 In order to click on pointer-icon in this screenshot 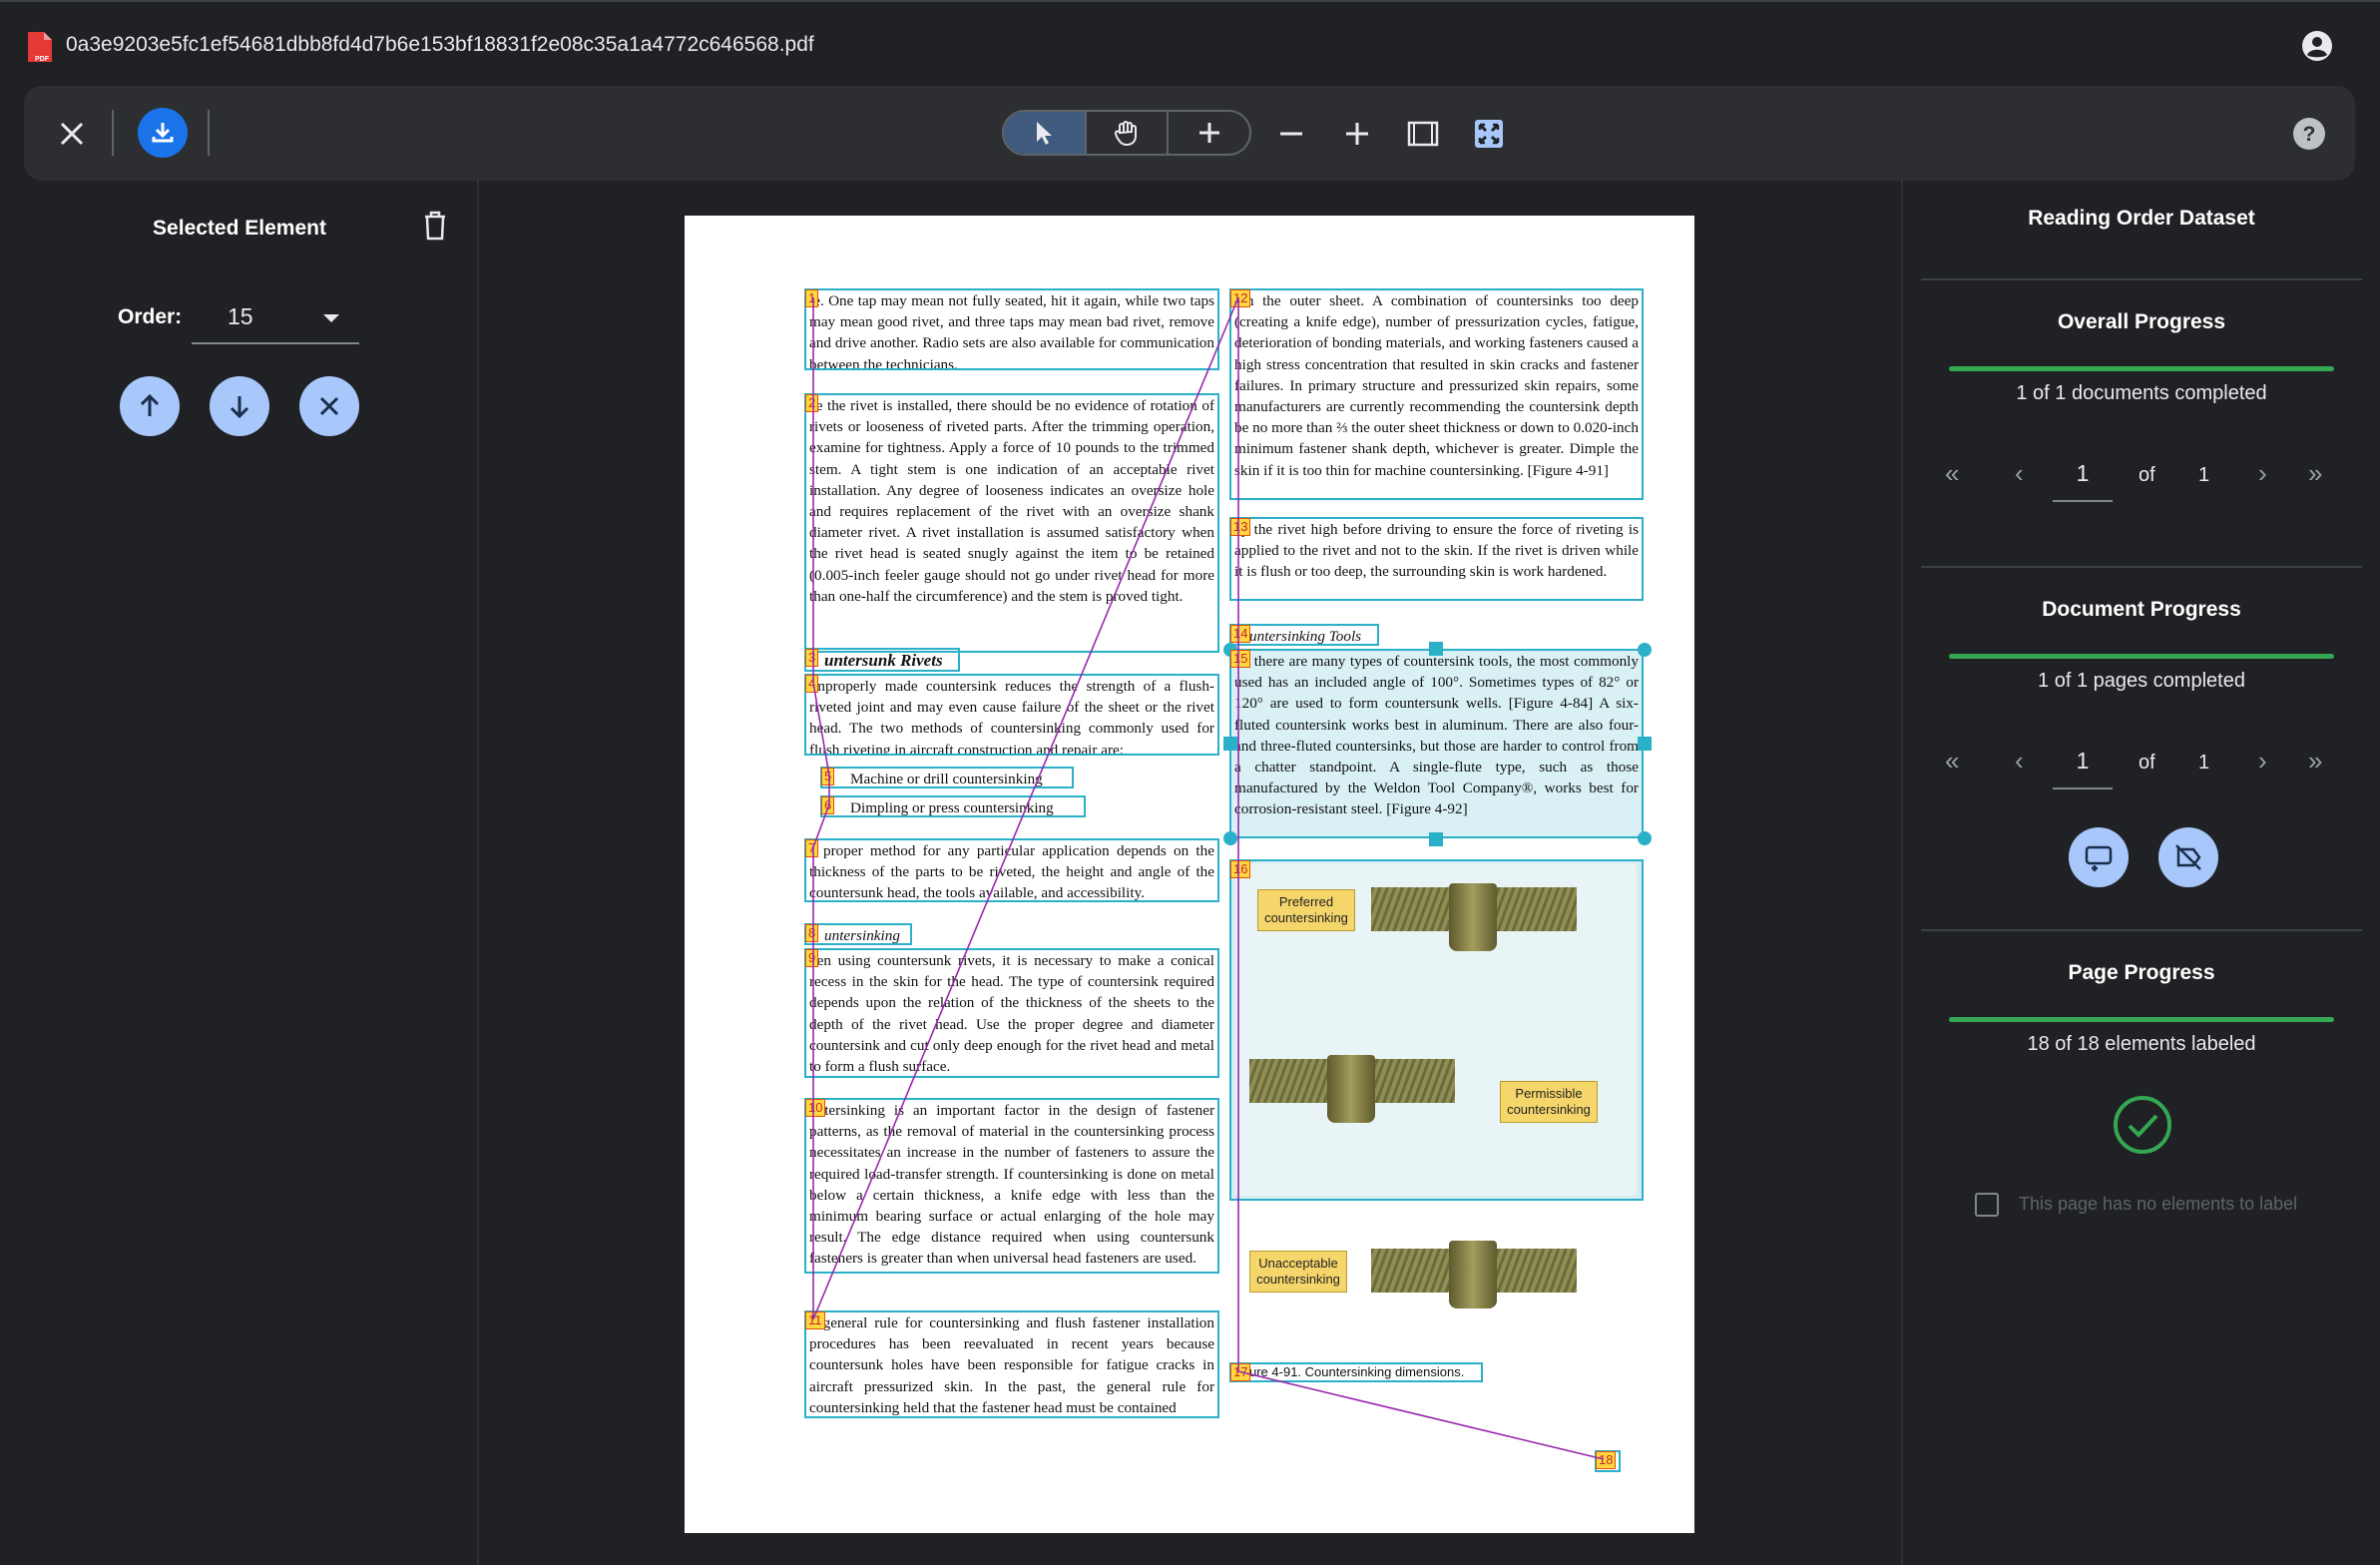, I will do `click(1045, 133)`.